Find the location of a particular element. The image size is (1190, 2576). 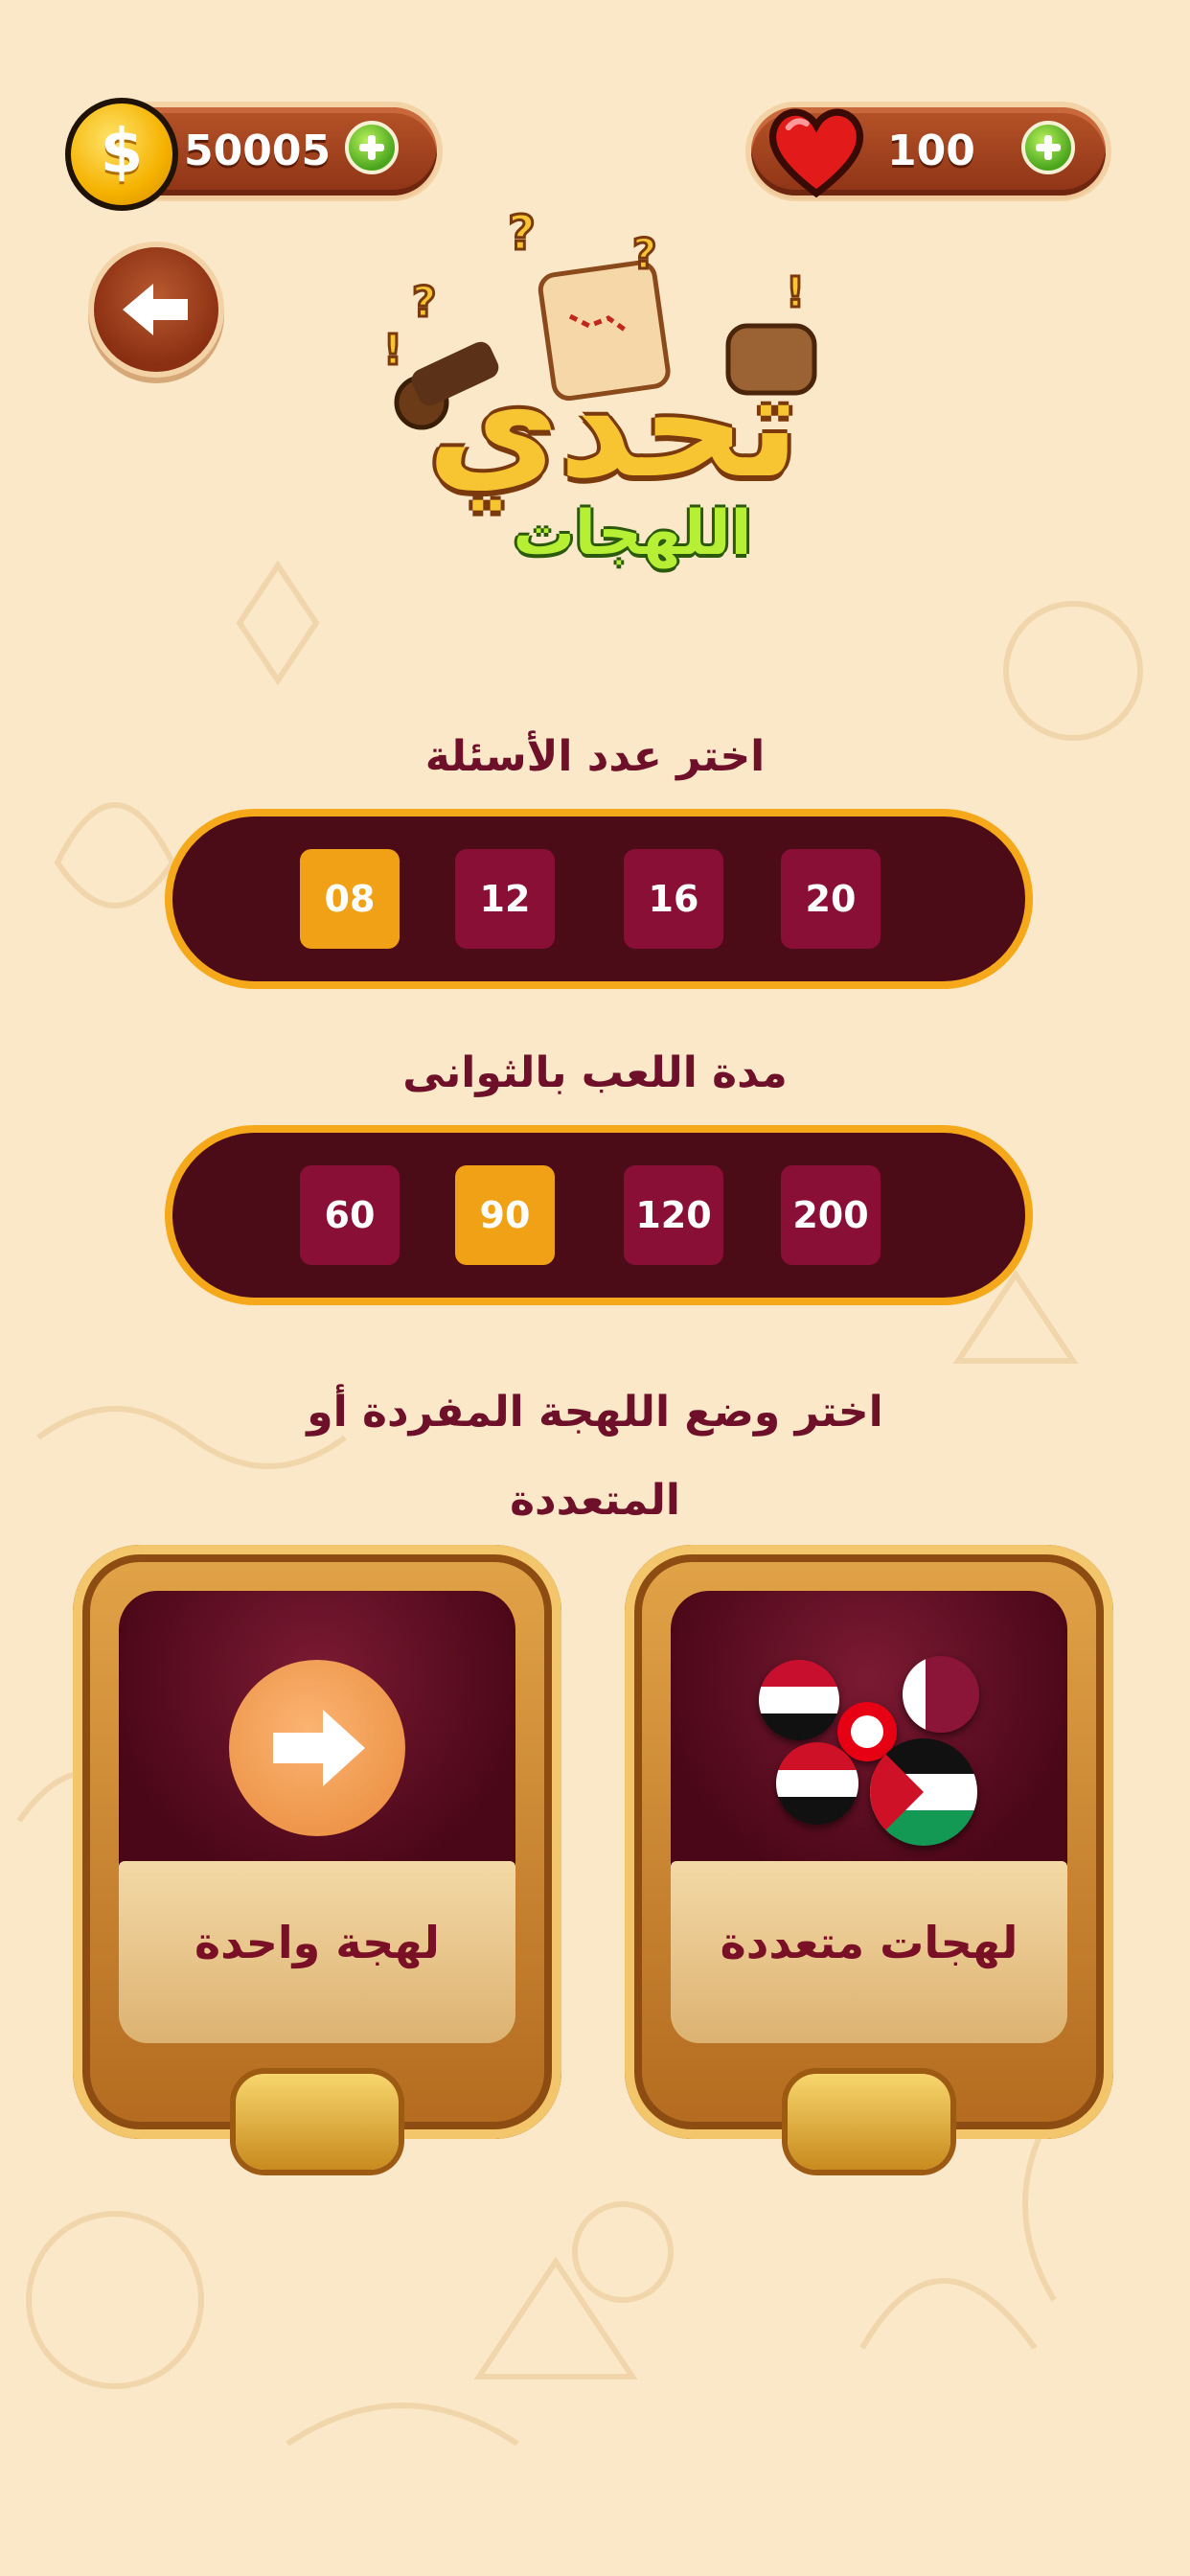

game-logo: ? ? ? ! ! تحدي اللهجات is located at coordinates (613, 412).